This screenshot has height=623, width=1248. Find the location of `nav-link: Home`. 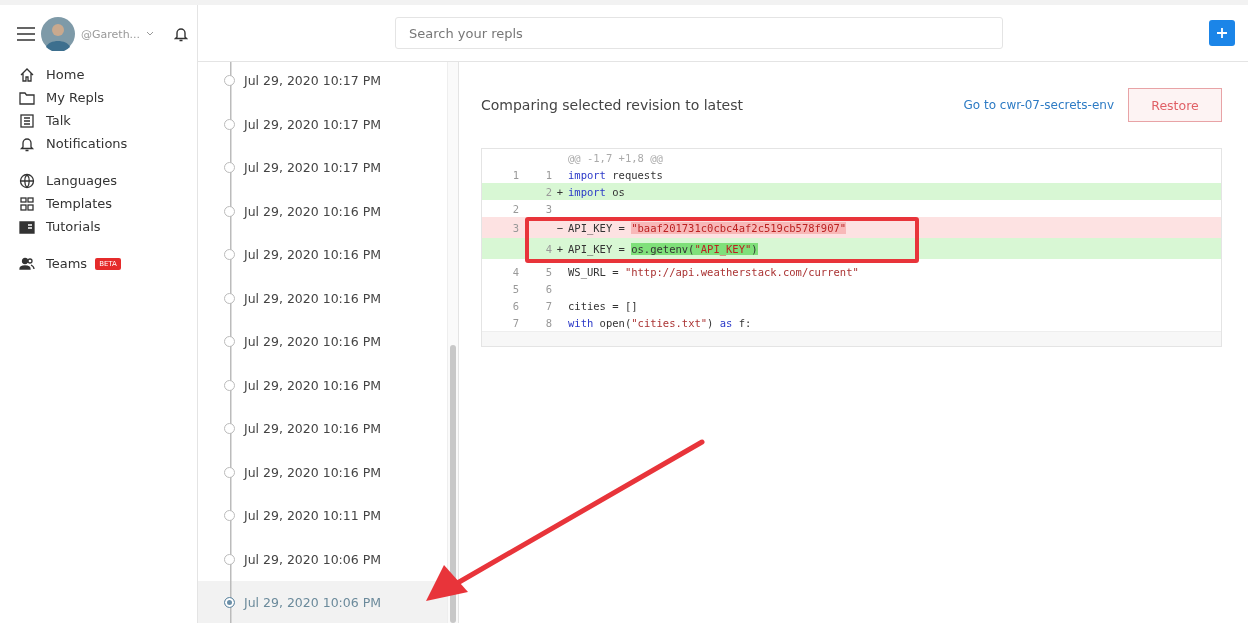

nav-link: Home is located at coordinates (65, 74).